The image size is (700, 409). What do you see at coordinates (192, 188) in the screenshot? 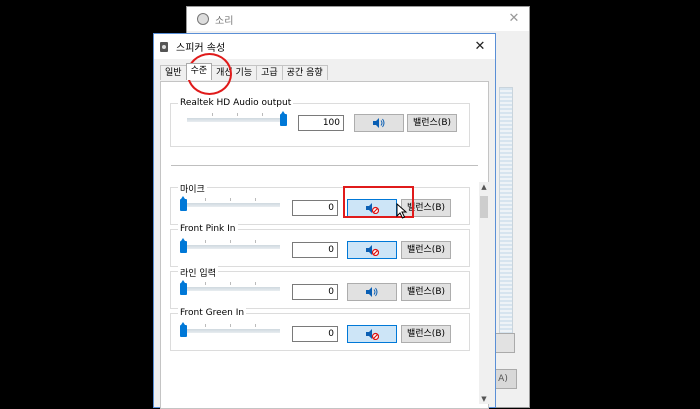
I see `channel-label: 마이크` at bounding box center [192, 188].